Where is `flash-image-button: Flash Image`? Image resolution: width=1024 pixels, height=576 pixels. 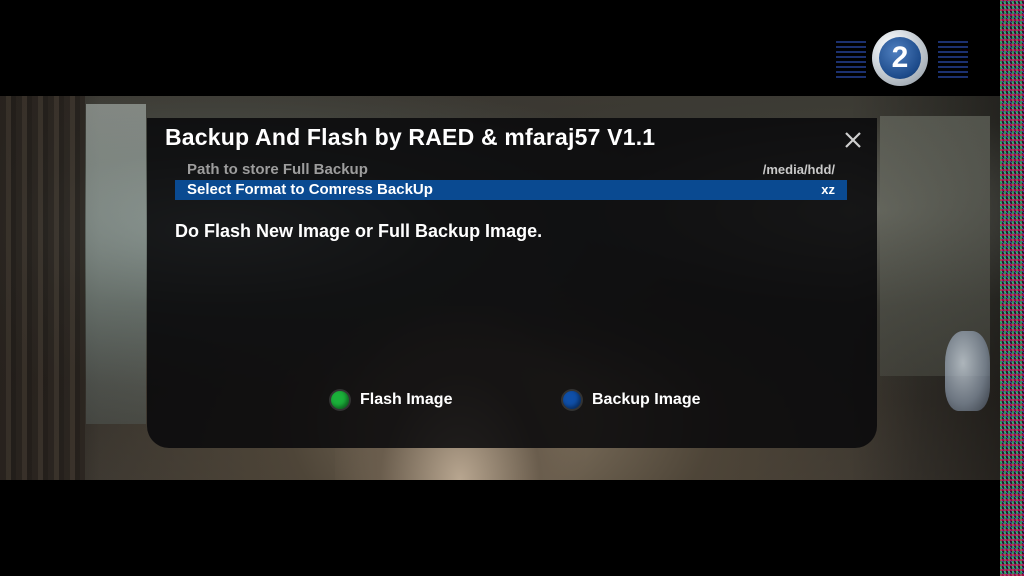 flash-image-button: Flash Image is located at coordinates (391, 400).